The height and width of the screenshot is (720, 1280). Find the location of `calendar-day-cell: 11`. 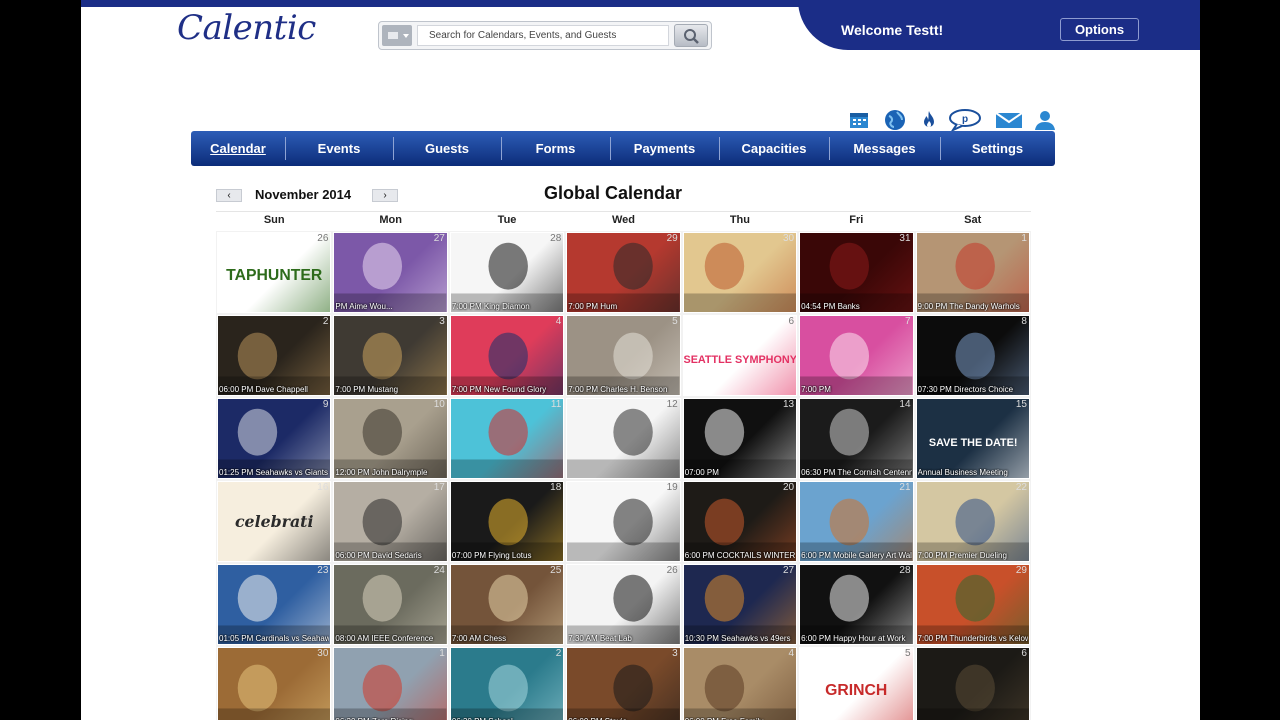

calendar-day-cell: 11 is located at coordinates (507, 438).